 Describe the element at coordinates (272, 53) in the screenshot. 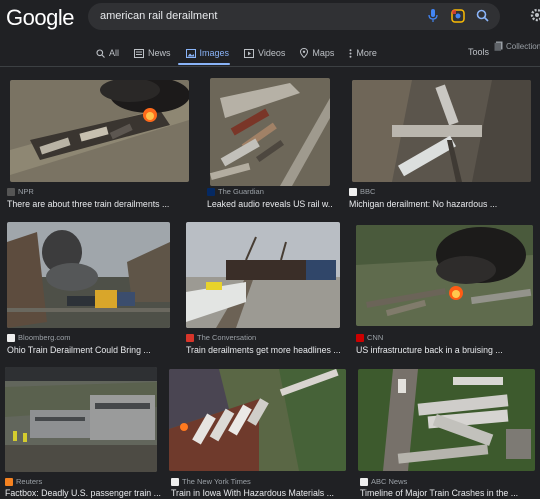

I see `tab-label: Videos` at that location.